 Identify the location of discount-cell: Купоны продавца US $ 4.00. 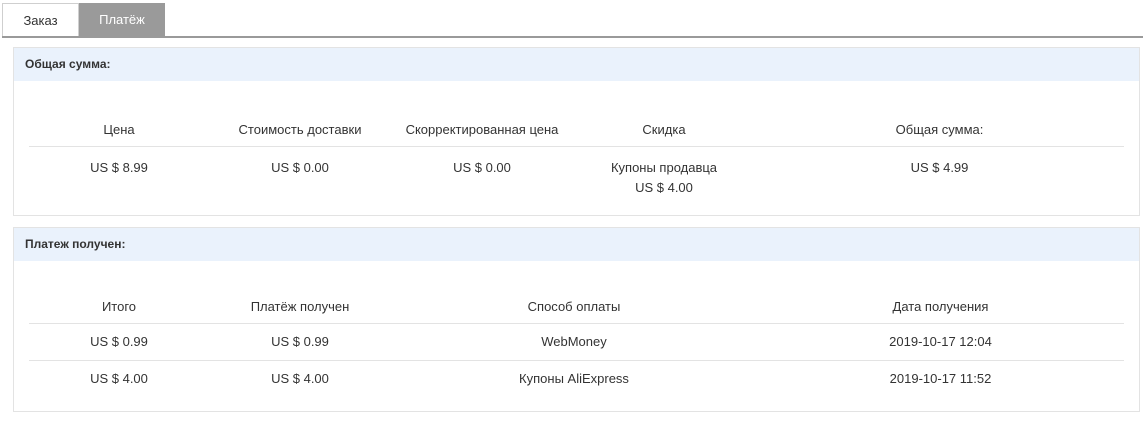
(664, 176).